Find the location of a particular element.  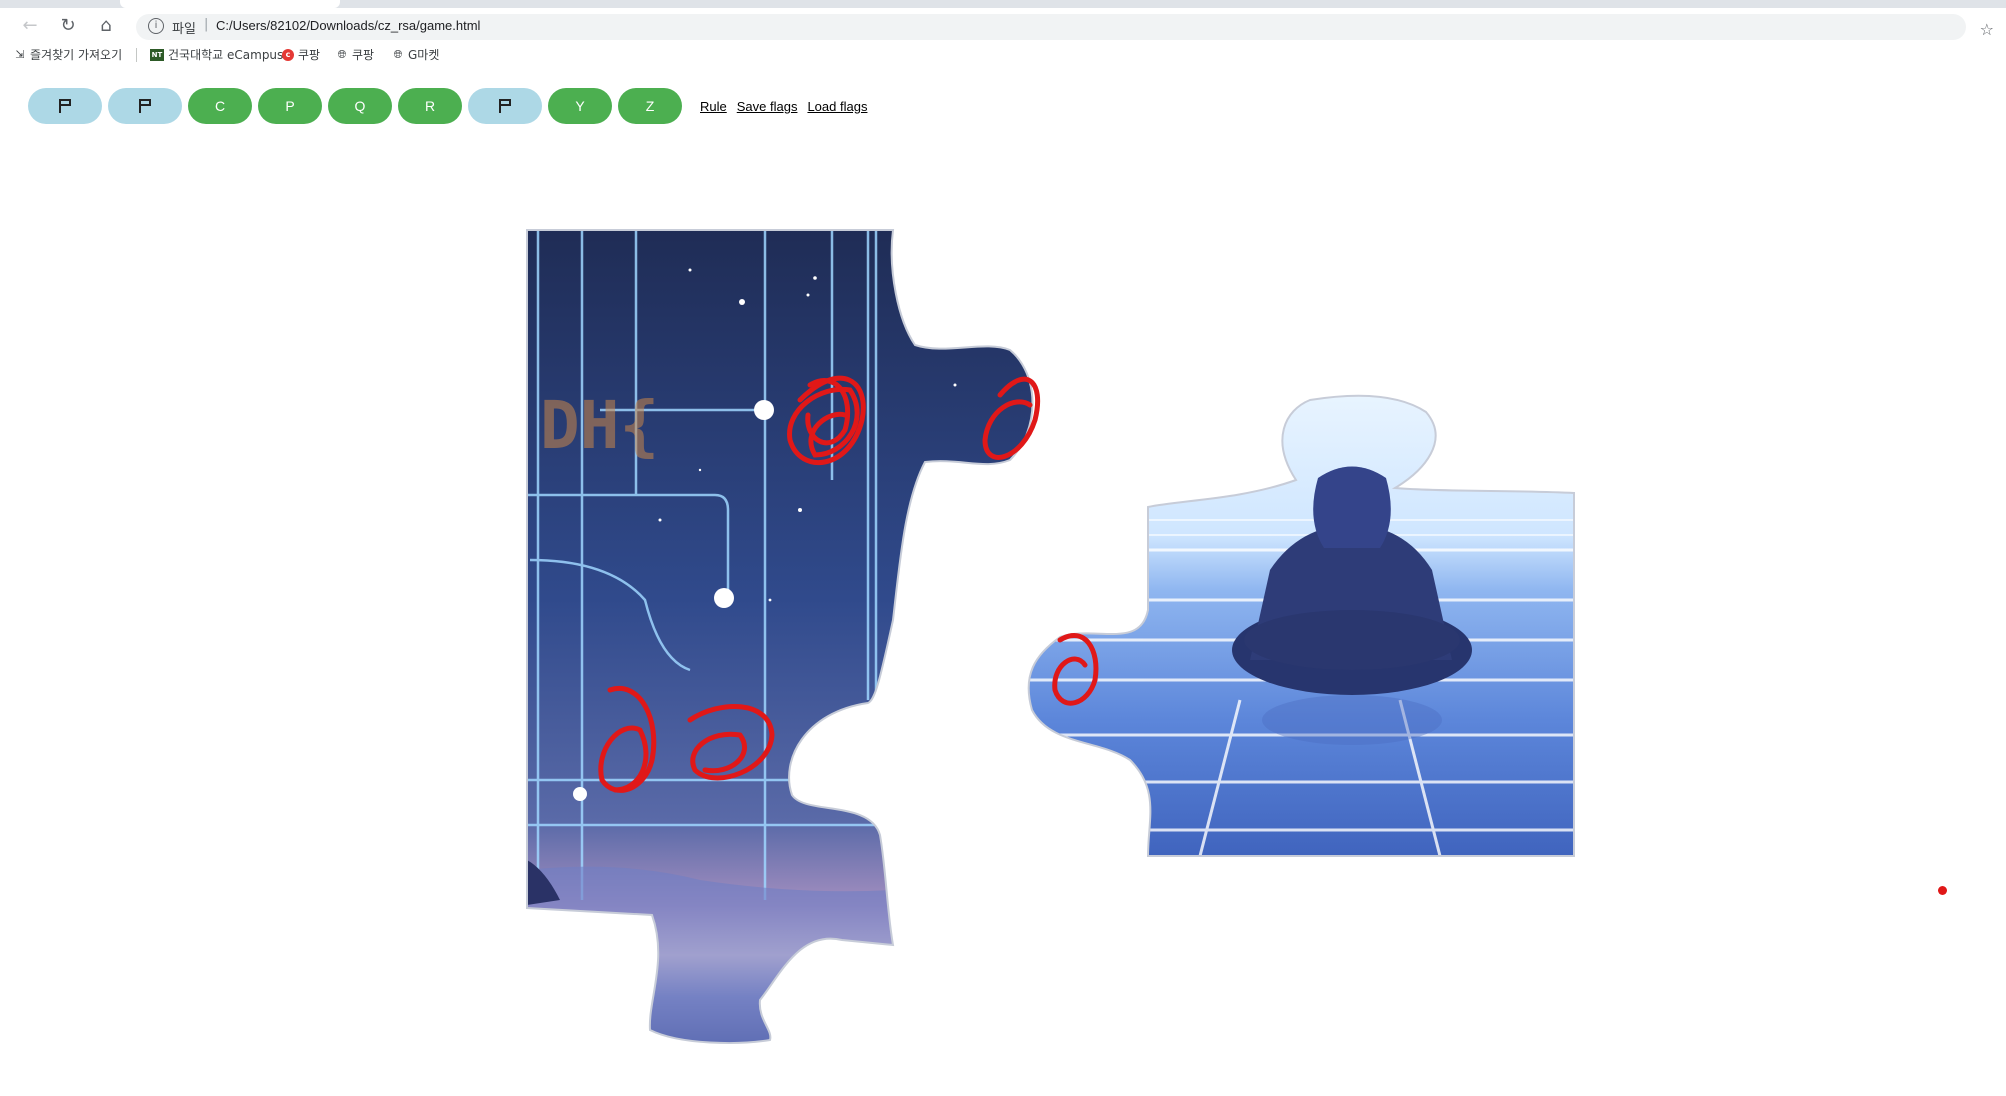

letter-button-r: R is located at coordinates (430, 106).